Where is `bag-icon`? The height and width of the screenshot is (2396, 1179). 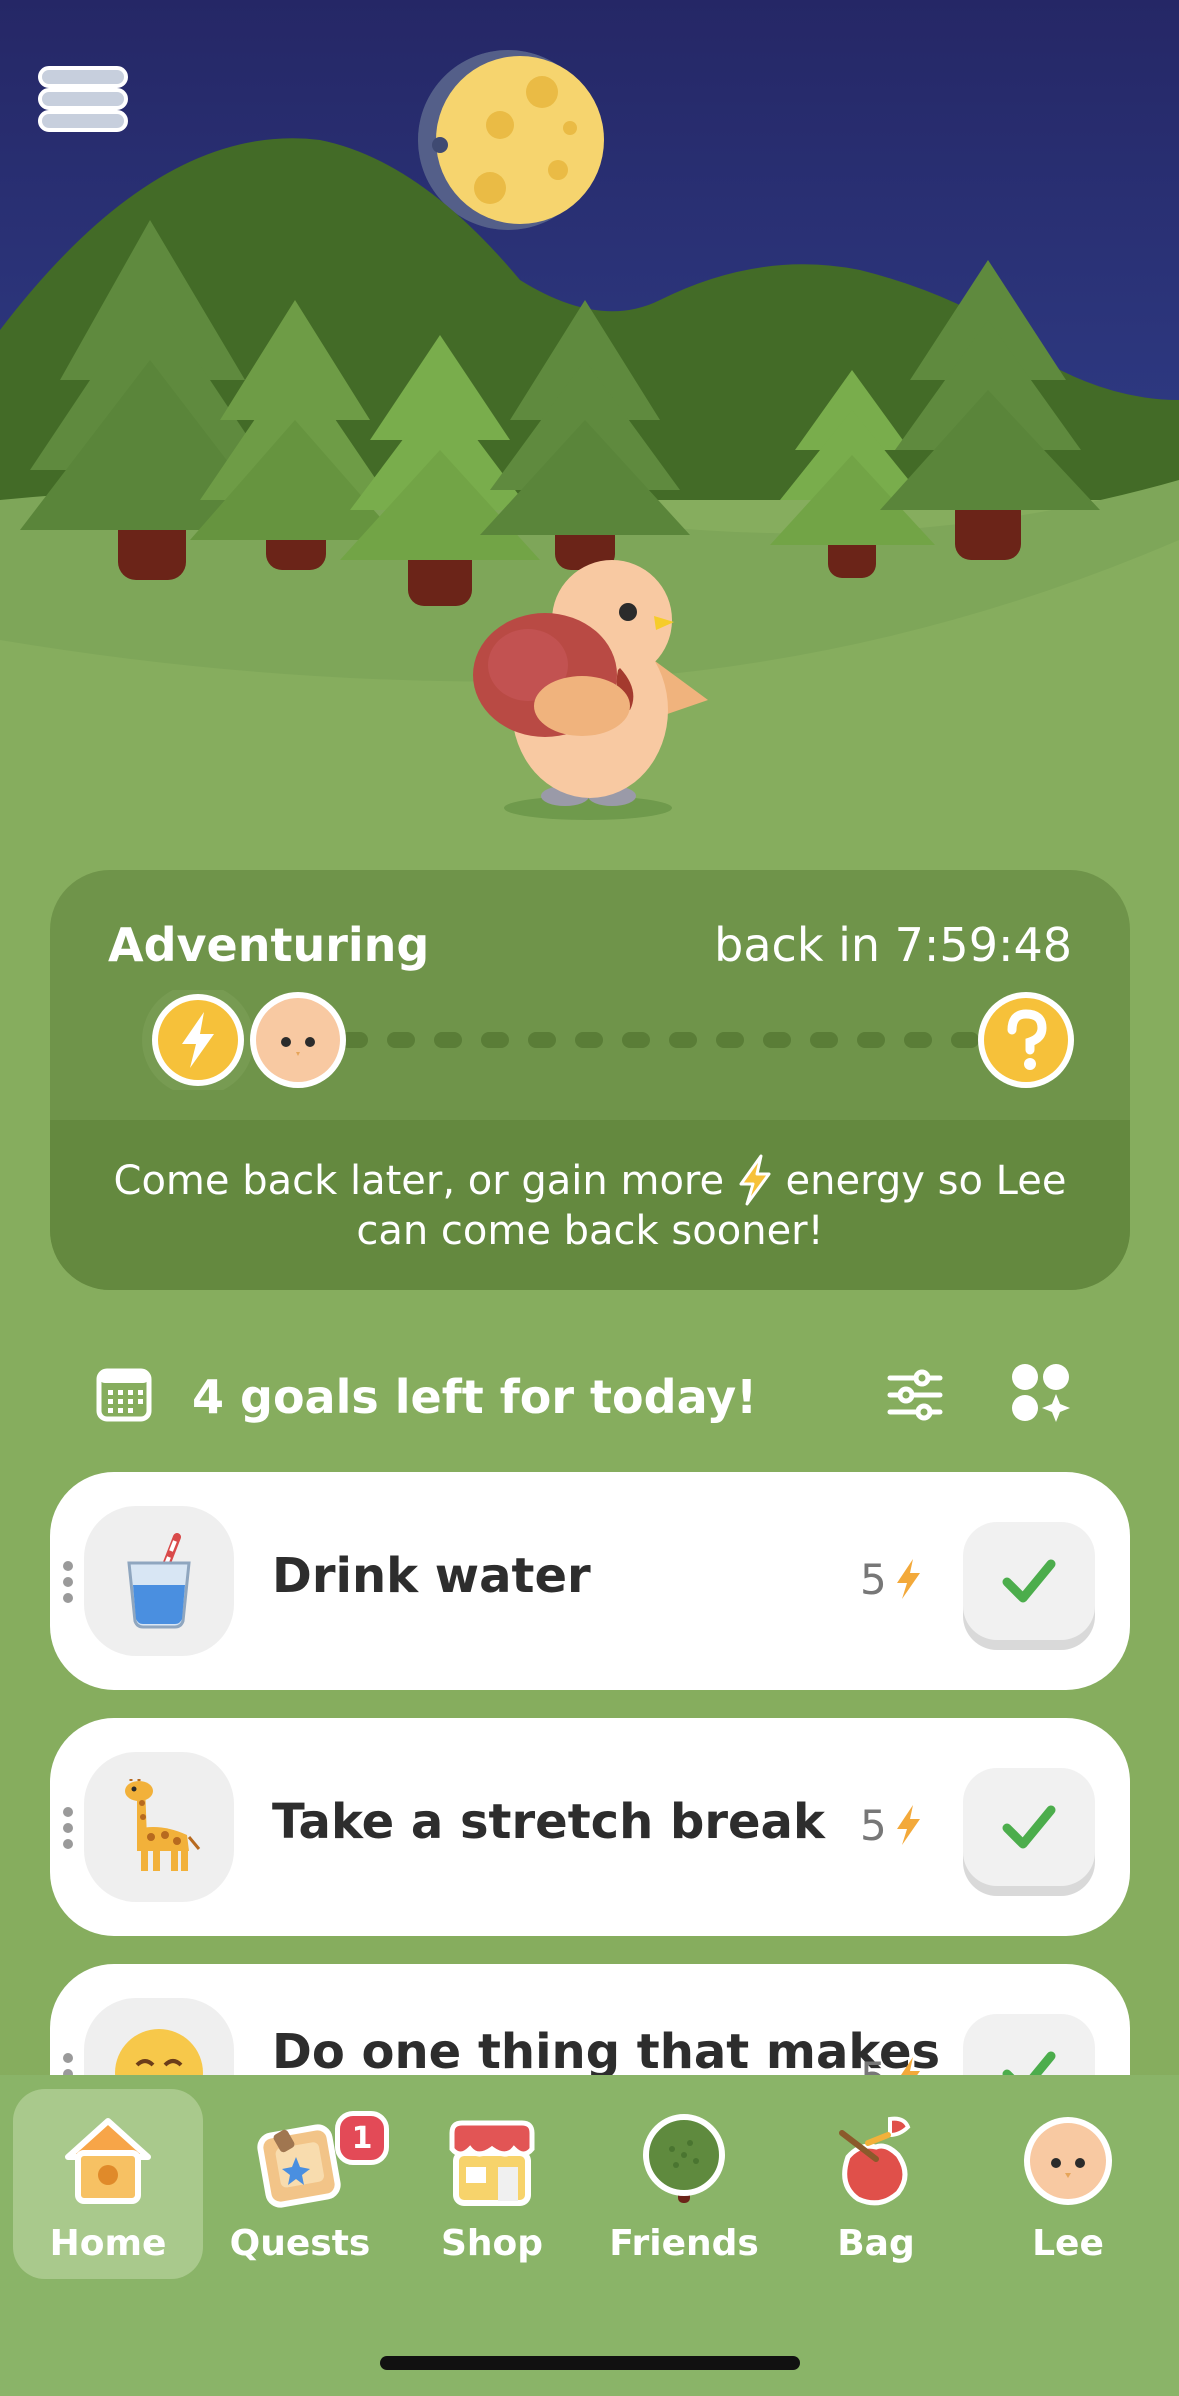 bag-icon is located at coordinates (875, 2161).